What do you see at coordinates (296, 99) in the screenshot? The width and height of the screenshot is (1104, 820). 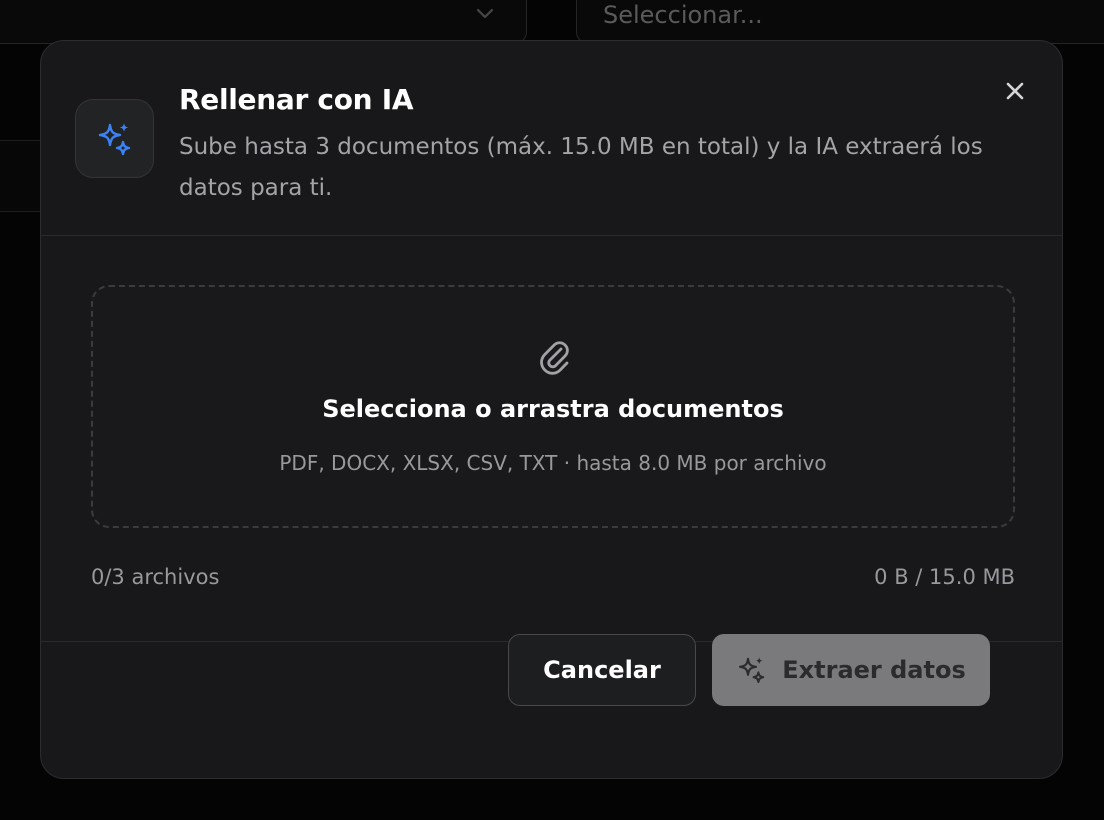 I see `dialog-title: Rellenar con IA` at bounding box center [296, 99].